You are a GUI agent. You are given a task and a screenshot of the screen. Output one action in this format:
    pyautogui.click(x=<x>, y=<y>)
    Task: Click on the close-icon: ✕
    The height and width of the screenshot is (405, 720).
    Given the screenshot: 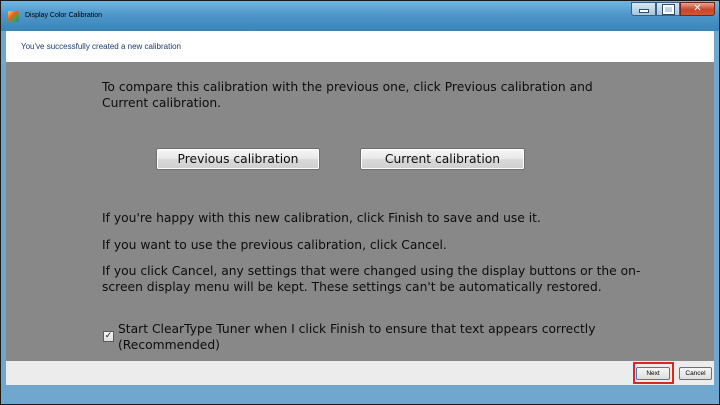 What is the action you would take?
    pyautogui.click(x=697, y=8)
    